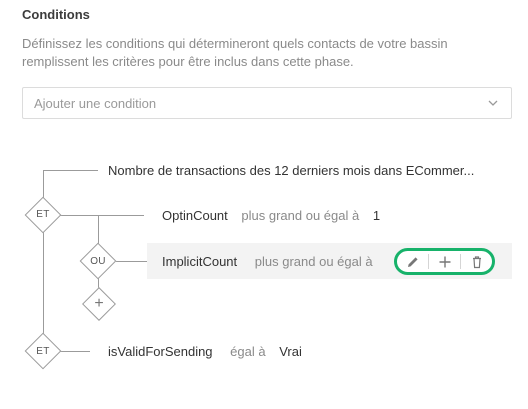 The height and width of the screenshot is (409, 528). Describe the element at coordinates (267, 103) in the screenshot. I see `add-condition-select: Ajouter une condition` at that location.